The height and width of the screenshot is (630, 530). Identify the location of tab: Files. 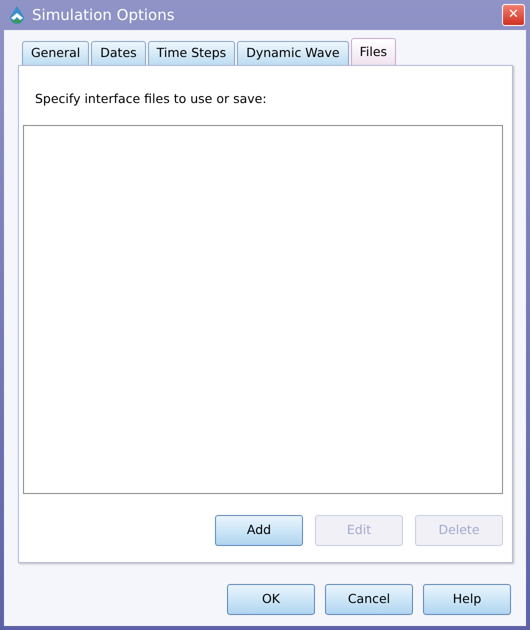
(373, 51).